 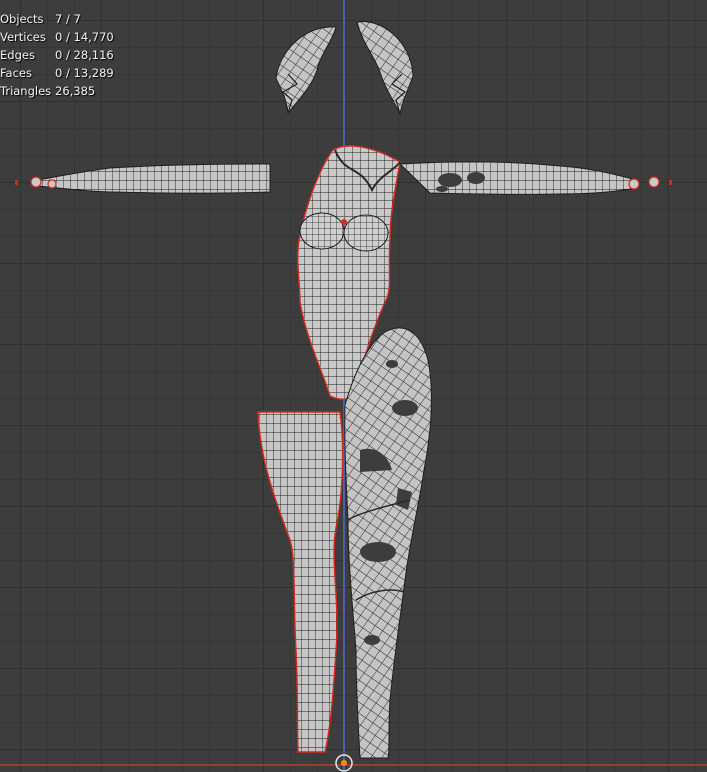 What do you see at coordinates (143, 178) in the screenshot?
I see `arm-left-object` at bounding box center [143, 178].